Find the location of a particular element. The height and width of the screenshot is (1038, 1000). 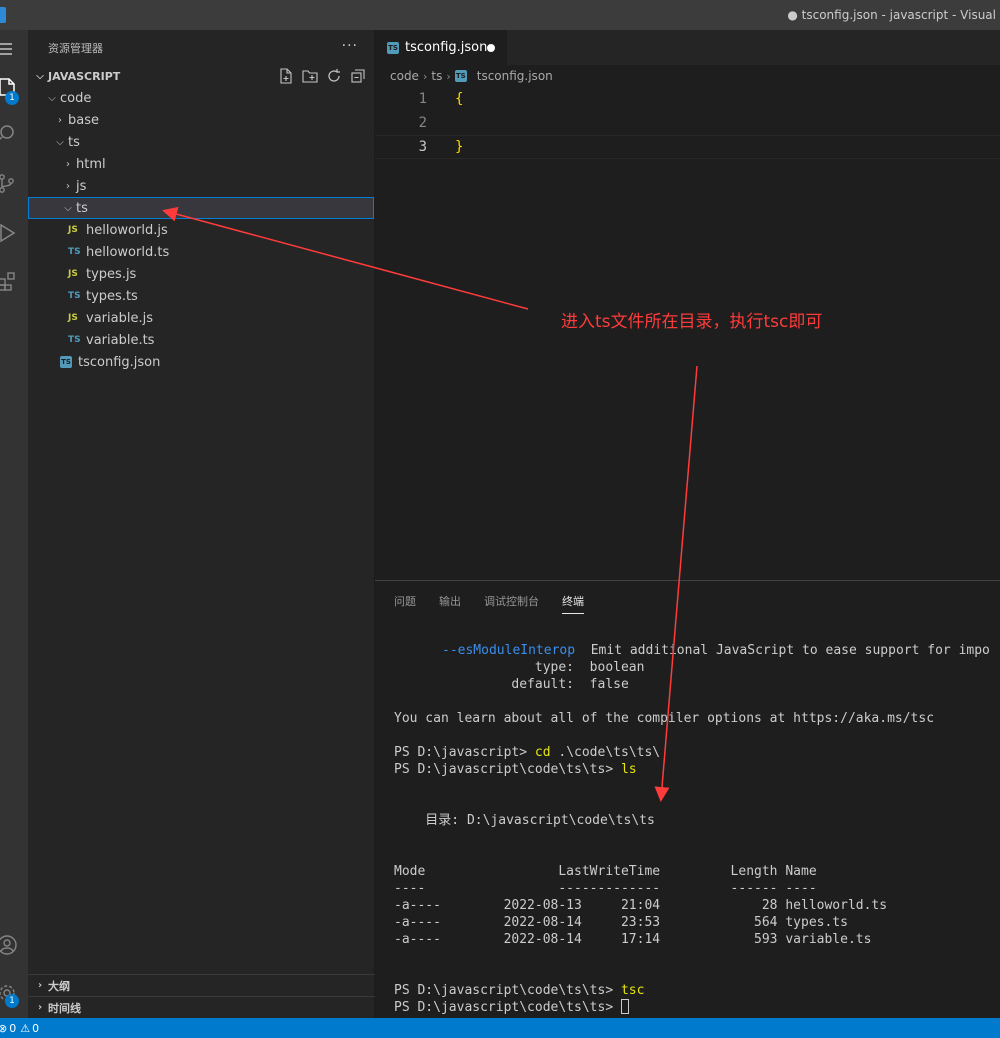

new-folder-icon is located at coordinates (310, 76).